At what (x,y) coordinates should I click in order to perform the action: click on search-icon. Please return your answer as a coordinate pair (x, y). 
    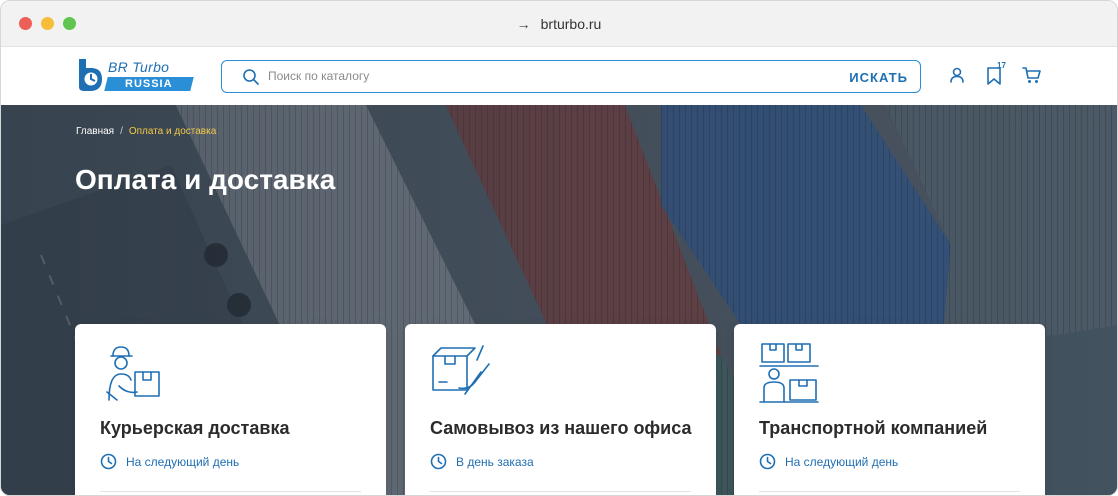
    Looking at the image, I should click on (251, 77).